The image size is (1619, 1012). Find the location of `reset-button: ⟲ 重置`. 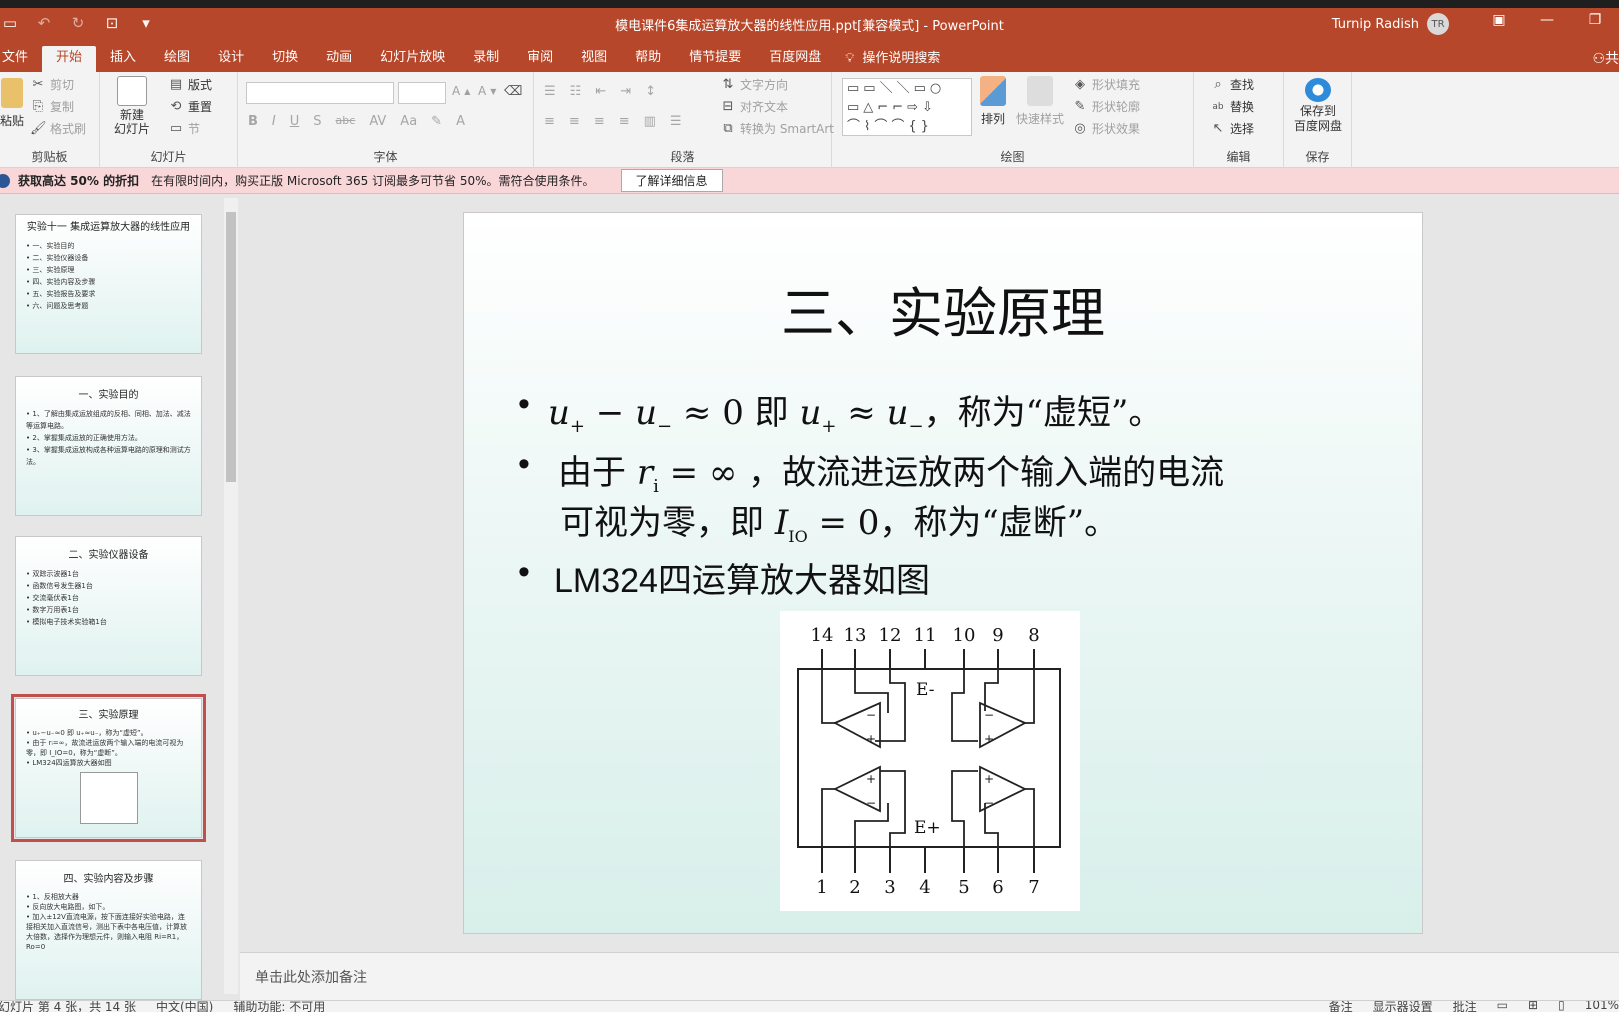

reset-button: ⟲ 重置 is located at coordinates (190, 106).